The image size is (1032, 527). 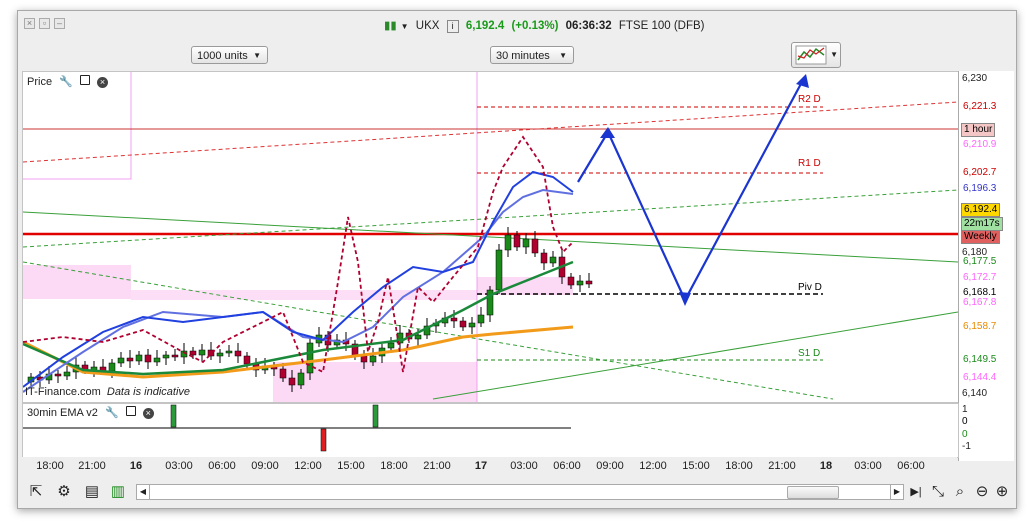 I want to click on zoom-fit-icon: ⌕, so click(x=960, y=492).